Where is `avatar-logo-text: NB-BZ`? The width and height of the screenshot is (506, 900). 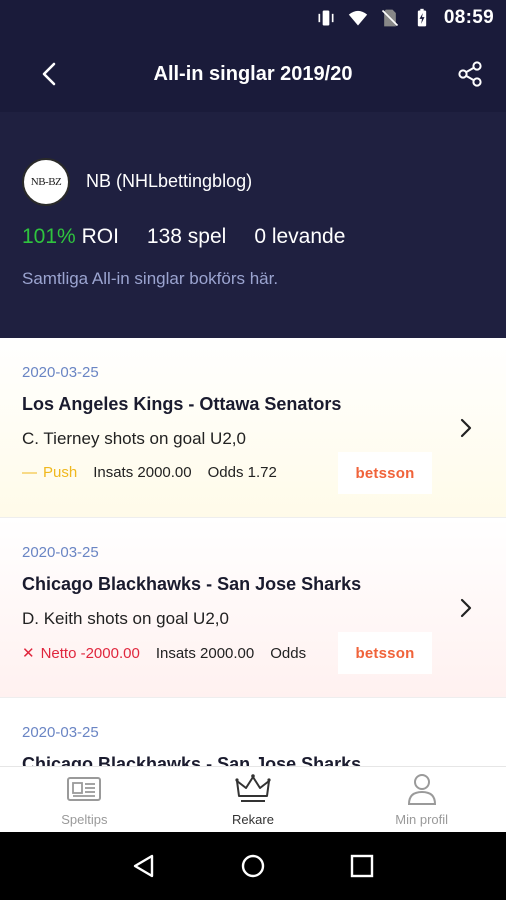
avatar-logo-text: NB-BZ is located at coordinates (46, 182).